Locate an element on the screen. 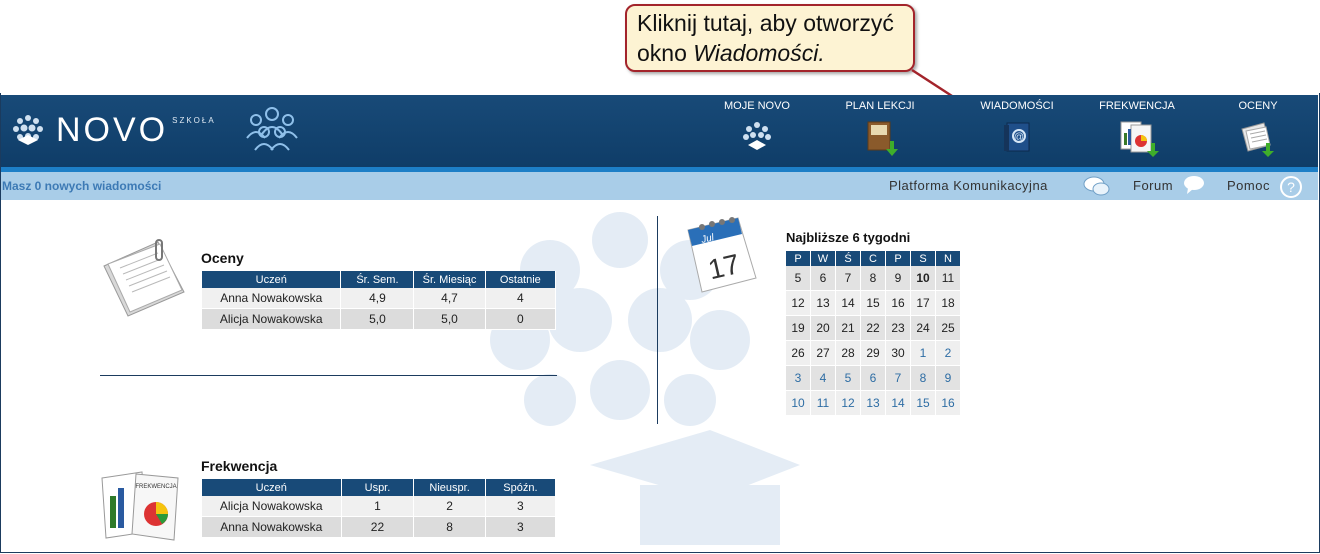 This screenshot has height=554, width=1320. calendar-day: 24 is located at coordinates (923, 328).